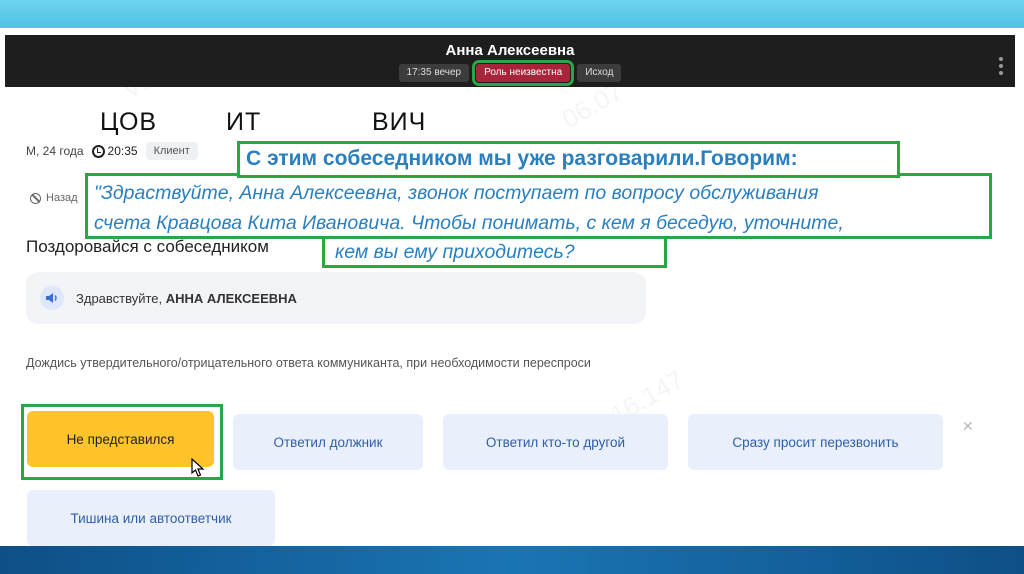 The width and height of the screenshot is (1024, 574). I want to click on local-time-value: 20:35, so click(122, 151).